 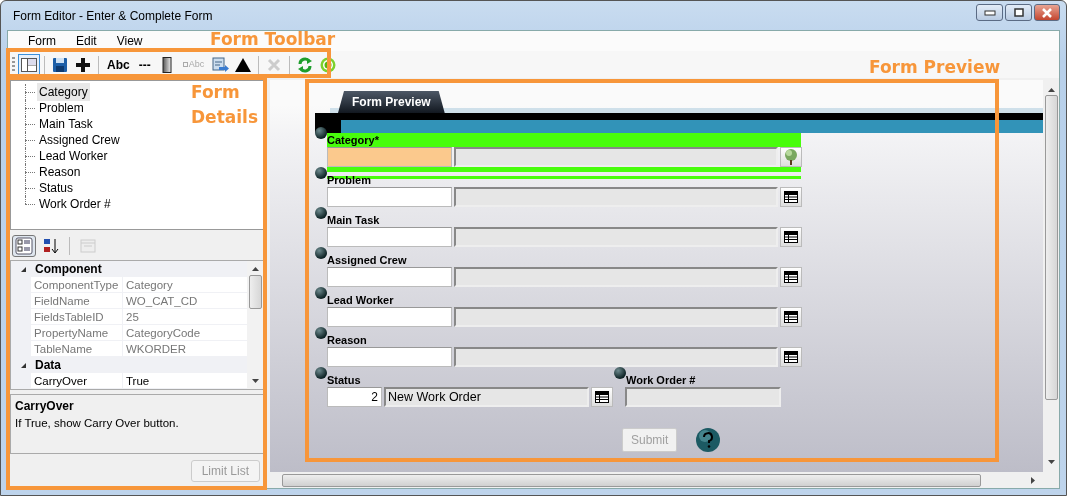 What do you see at coordinates (367, 260) in the screenshot?
I see `field-label: Assigned Crew` at bounding box center [367, 260].